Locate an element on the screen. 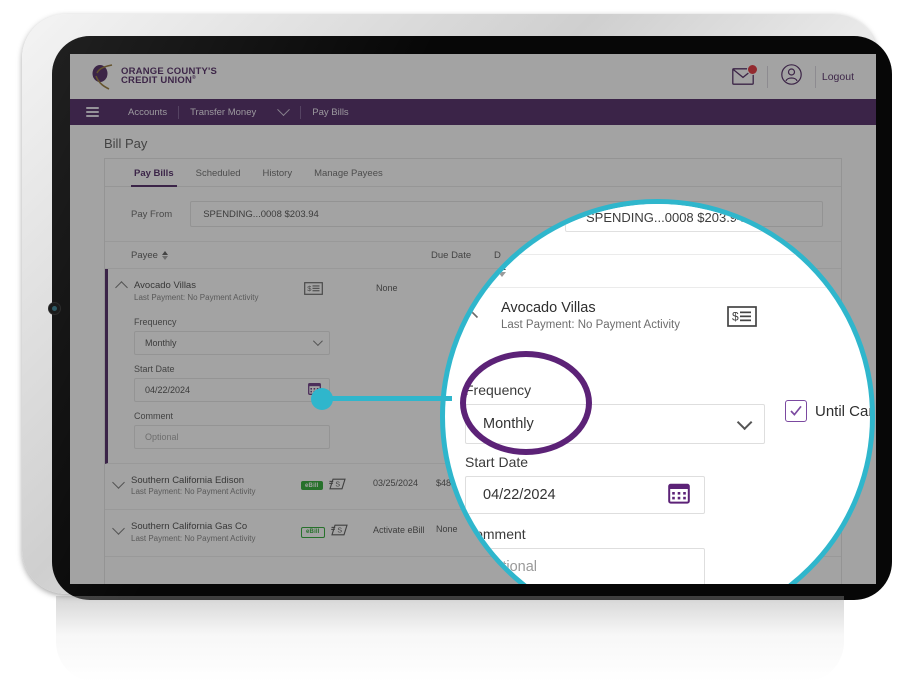 Image resolution: width=900 pixels, height=685 pixels. nav-item-pay-bills: Pay Bills is located at coordinates (330, 113).